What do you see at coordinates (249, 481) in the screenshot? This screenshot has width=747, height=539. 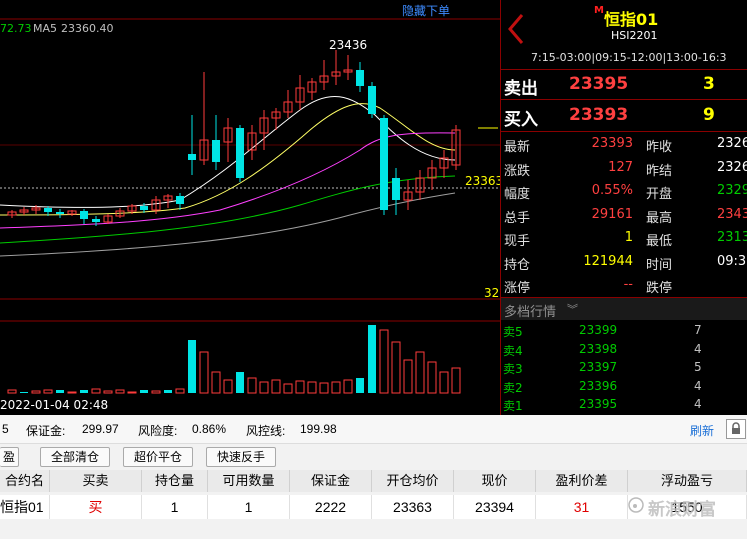 I see `column-header: 可用数量` at bounding box center [249, 481].